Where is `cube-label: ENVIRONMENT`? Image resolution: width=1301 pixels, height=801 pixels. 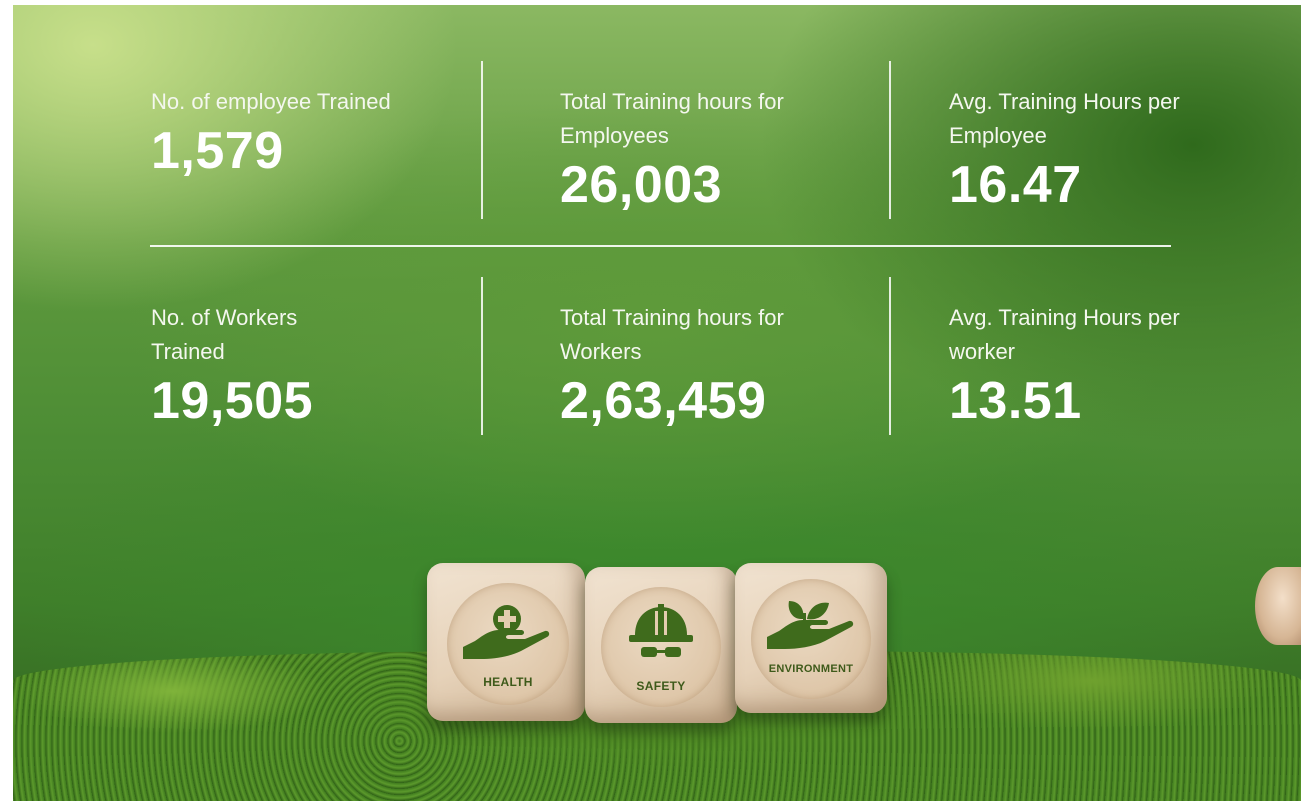 cube-label: ENVIRONMENT is located at coordinates (811, 669).